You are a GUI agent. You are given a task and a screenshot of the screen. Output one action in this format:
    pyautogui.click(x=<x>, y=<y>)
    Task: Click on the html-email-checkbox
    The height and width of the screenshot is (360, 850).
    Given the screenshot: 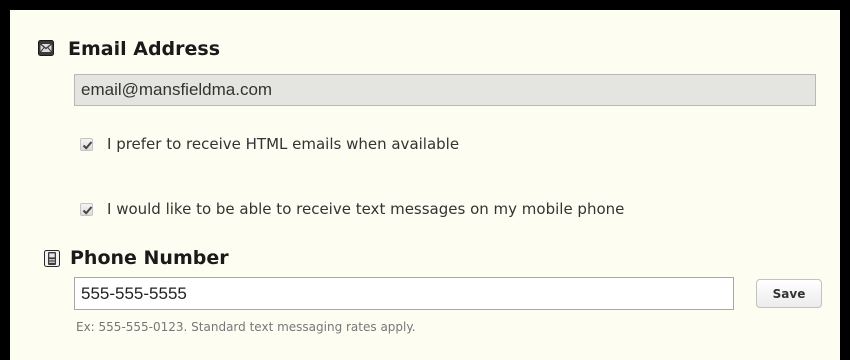 What is the action you would take?
    pyautogui.click(x=86, y=144)
    